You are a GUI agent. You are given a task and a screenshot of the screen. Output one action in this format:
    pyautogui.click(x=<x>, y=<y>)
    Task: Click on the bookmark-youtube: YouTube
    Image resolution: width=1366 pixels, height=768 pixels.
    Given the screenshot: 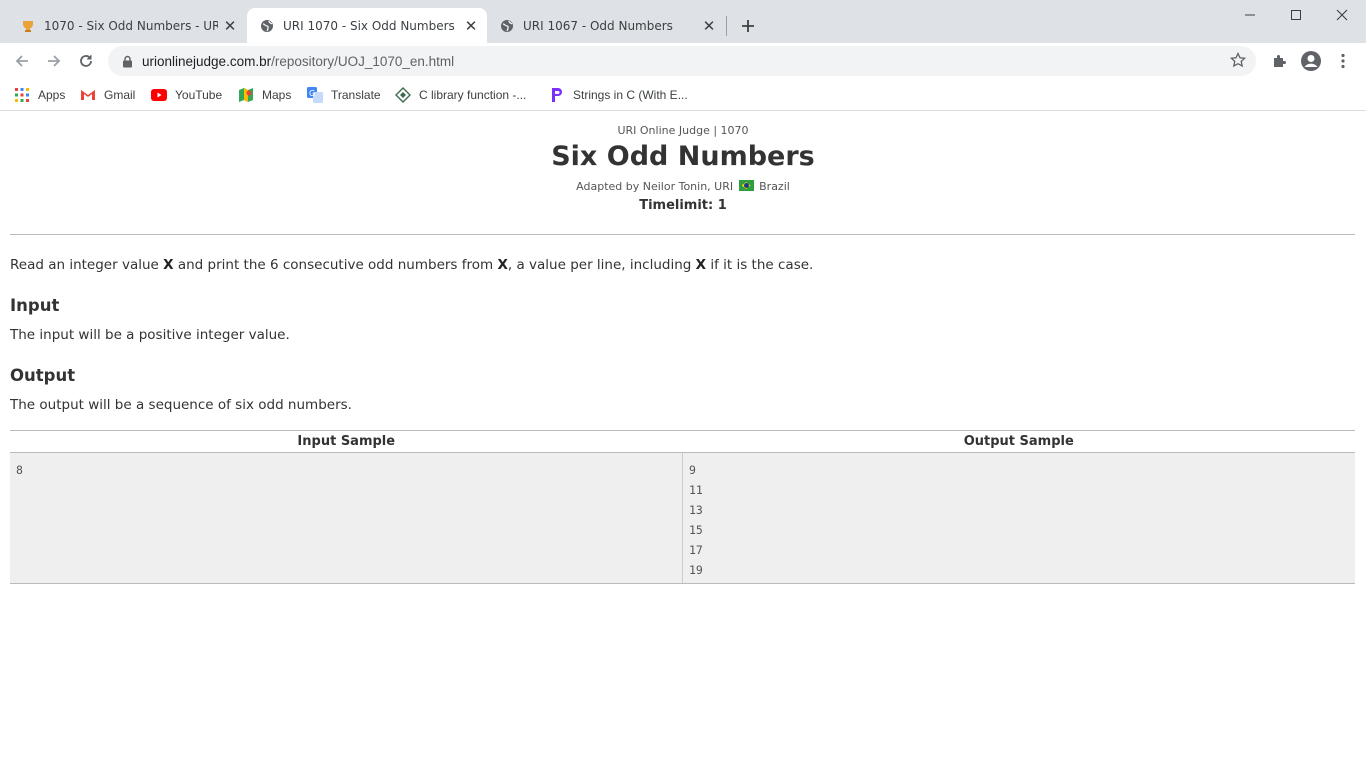 What is the action you would take?
    pyautogui.click(x=186, y=95)
    